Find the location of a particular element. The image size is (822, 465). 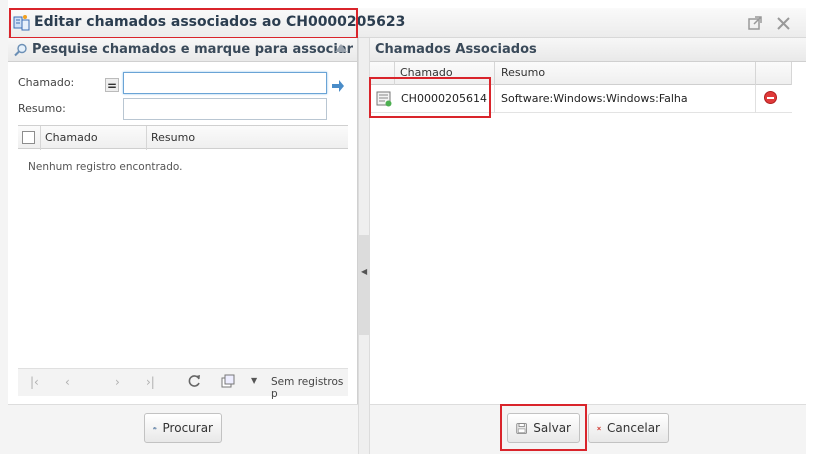

export-icon is located at coordinates (228, 382).